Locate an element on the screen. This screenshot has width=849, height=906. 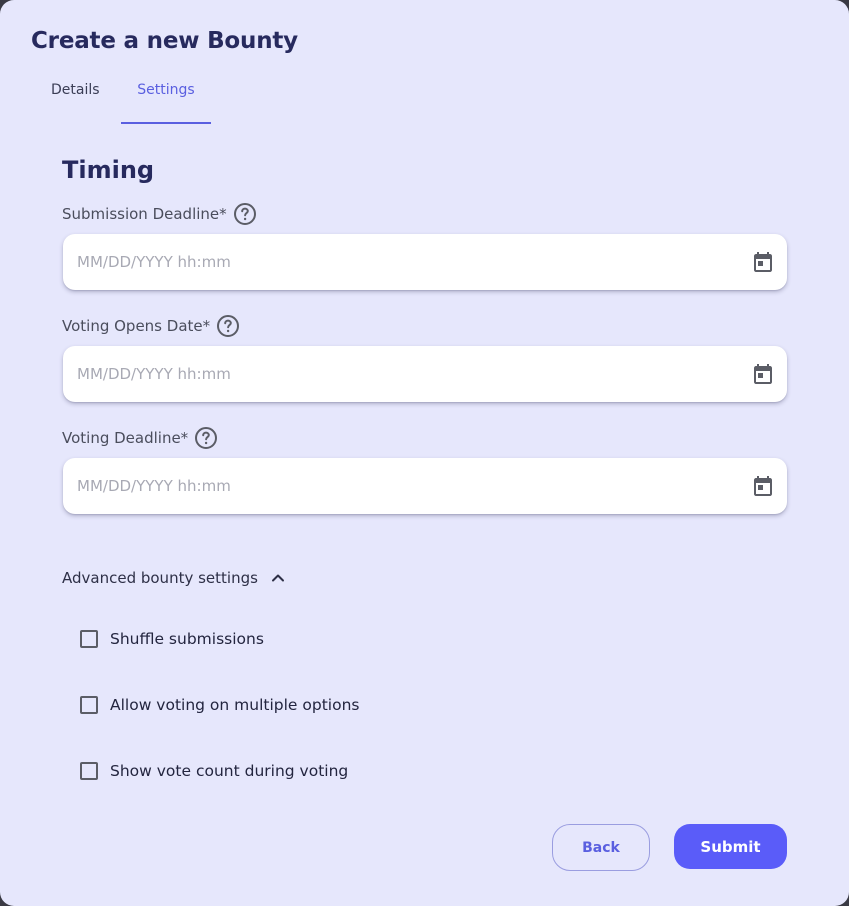
voting-opens-label: Voting Opens Date* is located at coordinates (151, 326).